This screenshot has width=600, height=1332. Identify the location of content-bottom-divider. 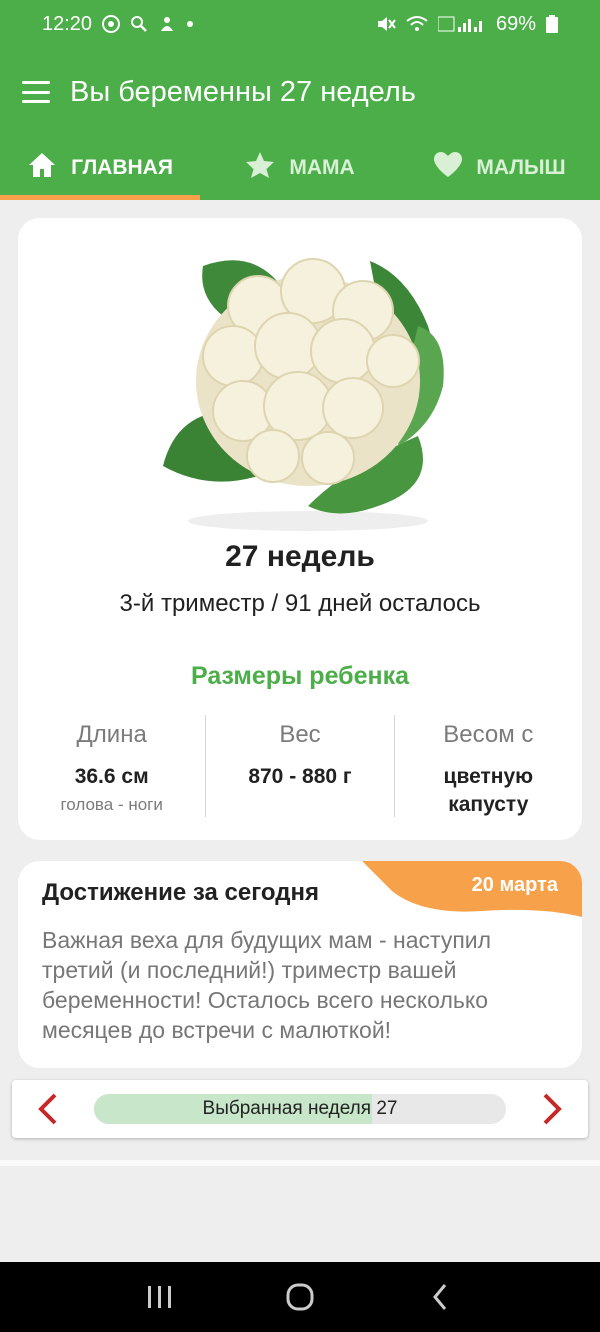
(300, 1163).